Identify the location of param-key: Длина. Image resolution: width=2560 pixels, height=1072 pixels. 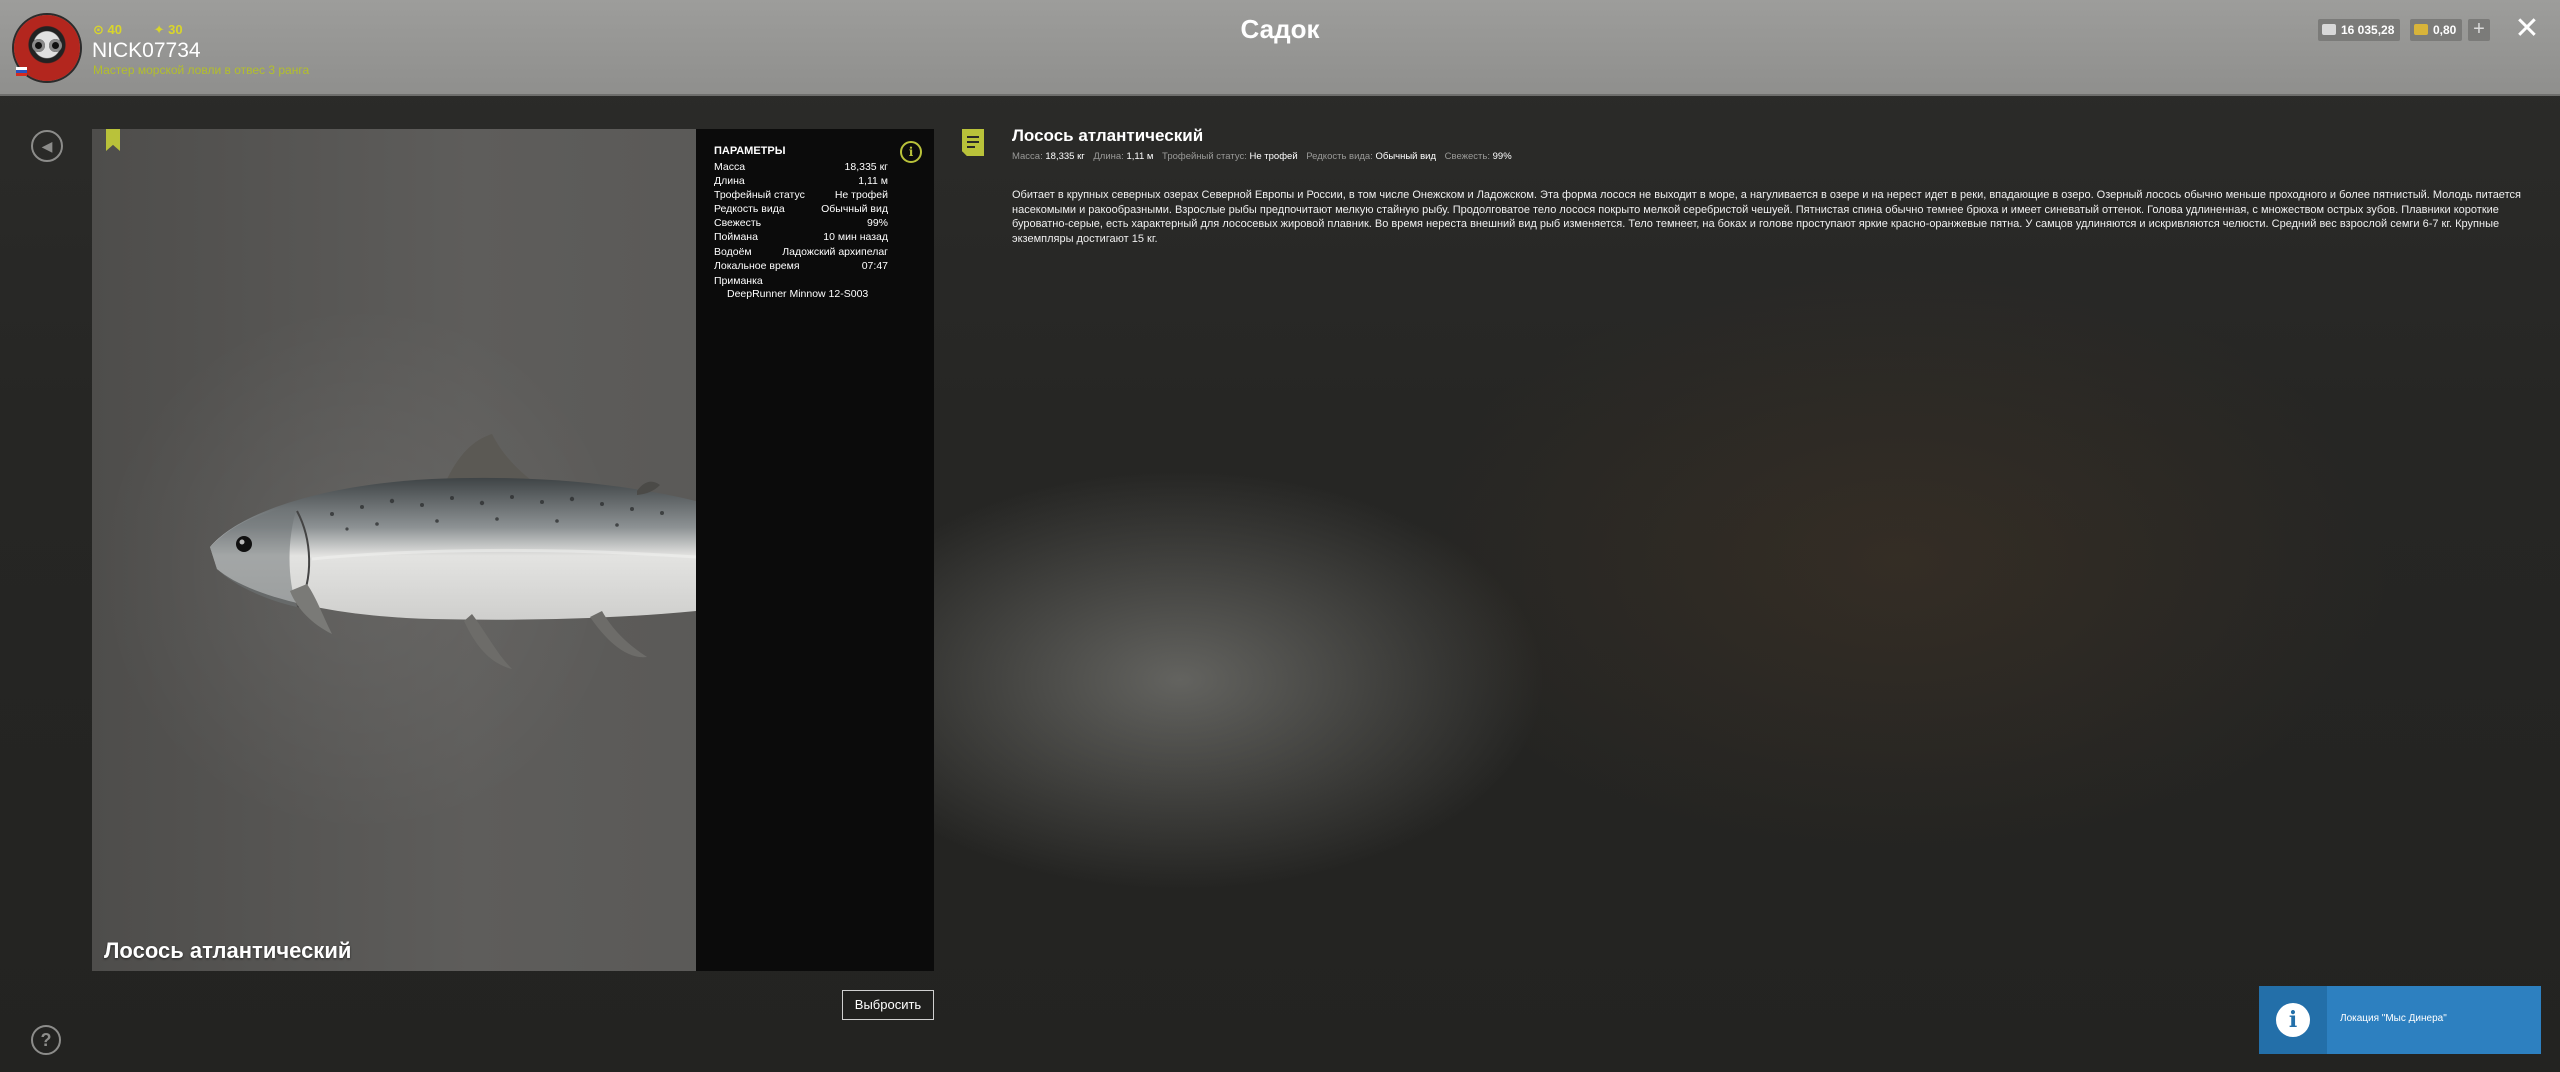
(729, 181).